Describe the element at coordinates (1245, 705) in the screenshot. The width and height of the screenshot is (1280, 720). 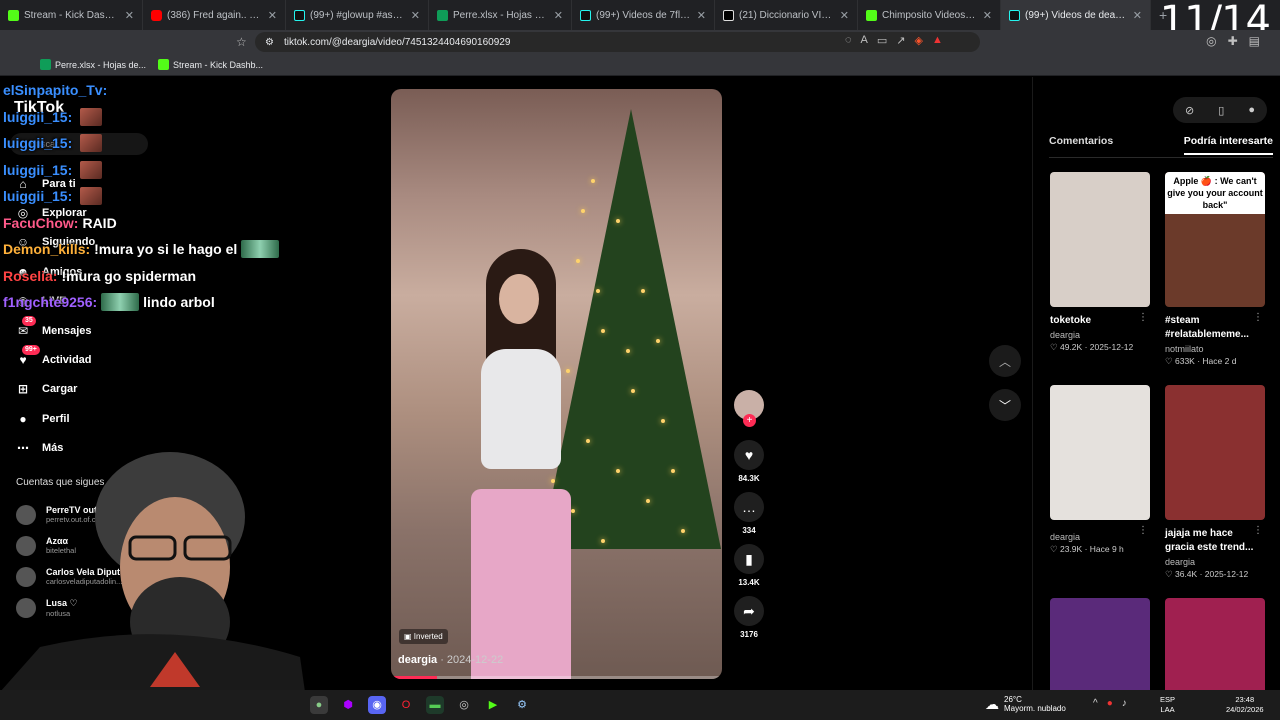
I see `clock: 23:48 24/02/2026` at that location.